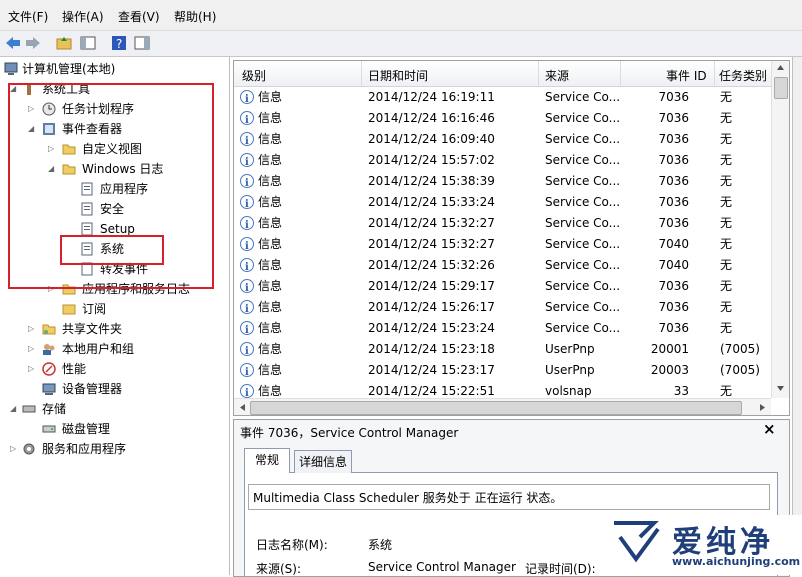 This screenshot has width=802, height=577. What do you see at coordinates (323, 461) in the screenshot?
I see `tab-details: 详细信息` at bounding box center [323, 461].